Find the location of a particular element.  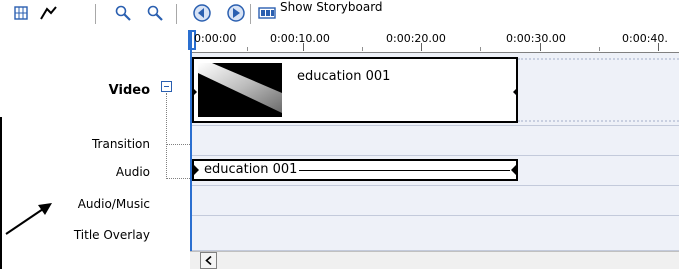

video-clip: education 001 is located at coordinates (355, 90).